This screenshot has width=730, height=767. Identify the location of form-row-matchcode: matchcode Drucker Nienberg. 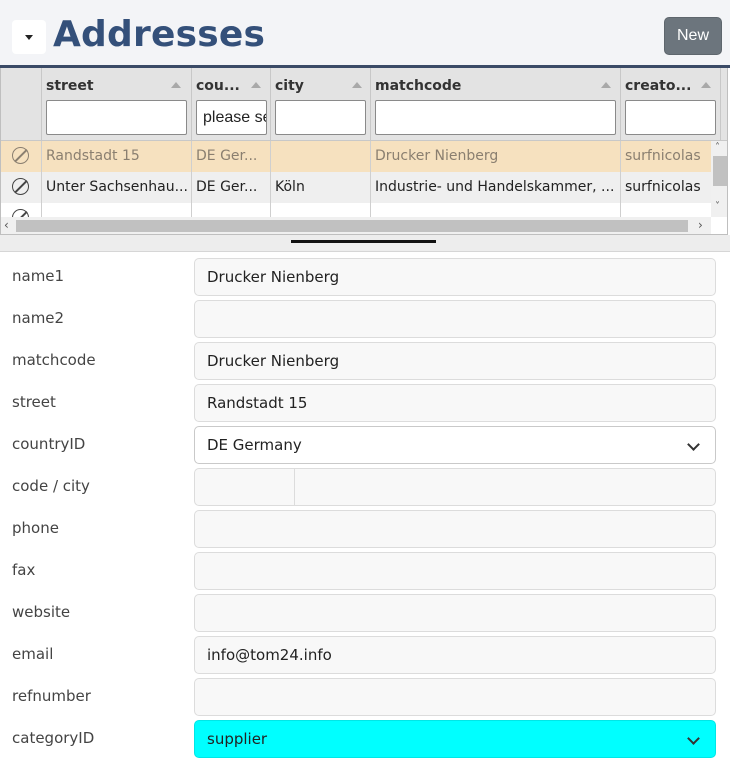
(365, 361).